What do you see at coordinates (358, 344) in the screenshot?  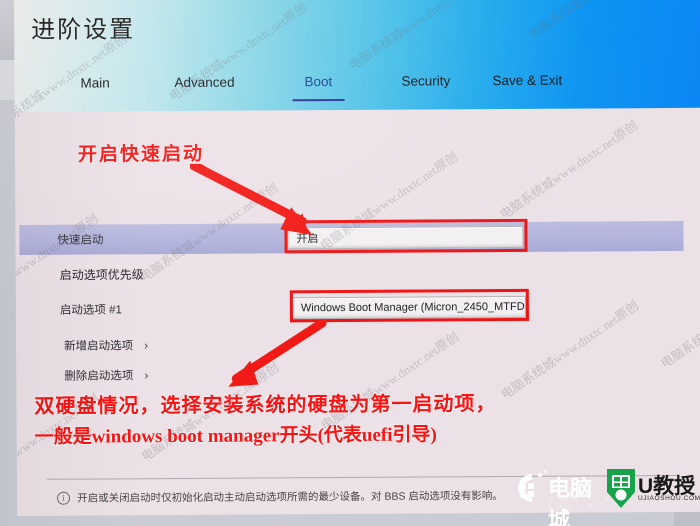 I see `setting-row-add-boot-option: 新增启动选项 ›` at bounding box center [358, 344].